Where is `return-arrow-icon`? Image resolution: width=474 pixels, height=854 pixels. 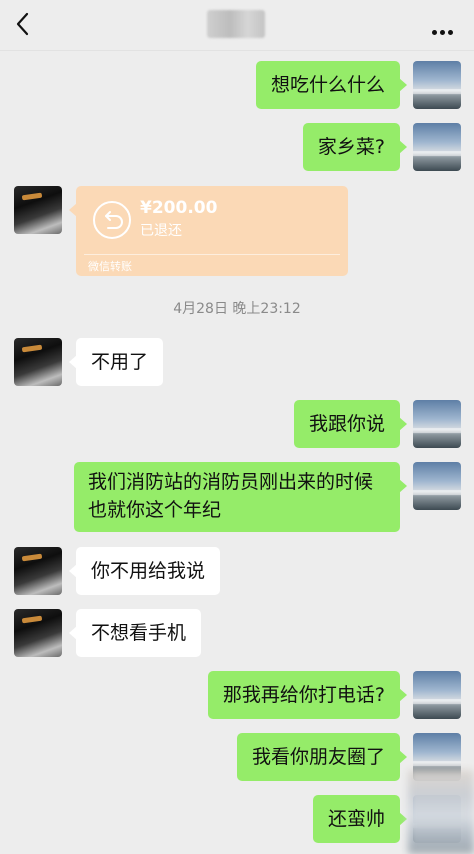 return-arrow-icon is located at coordinates (112, 220).